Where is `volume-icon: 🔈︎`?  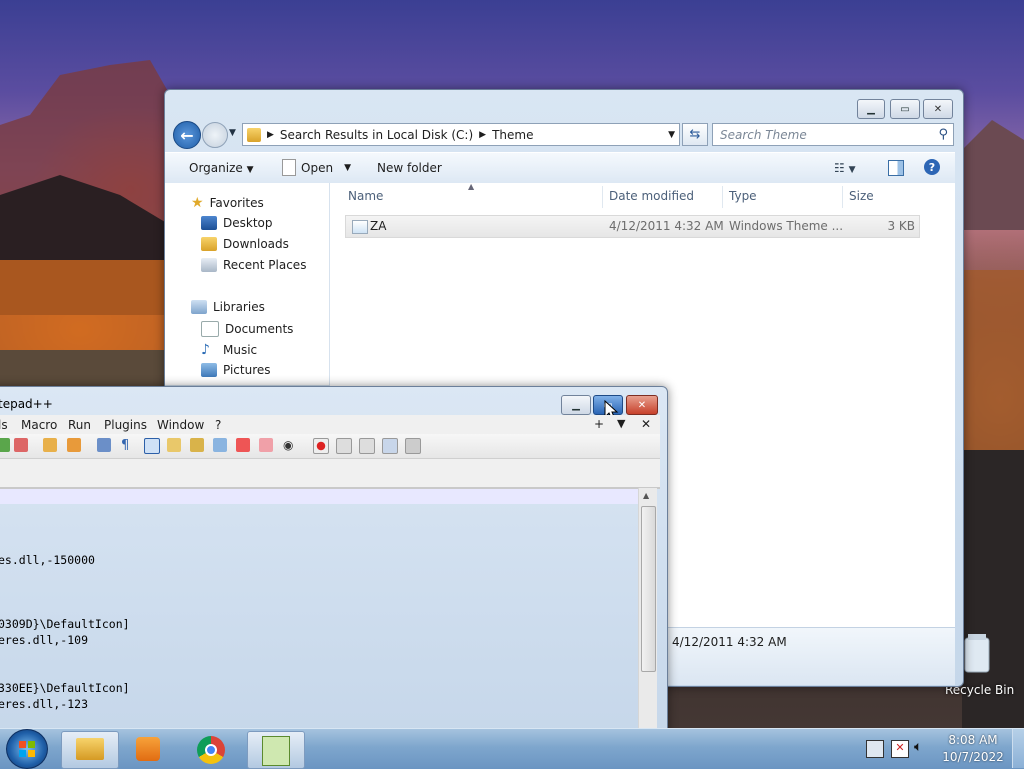 volume-icon: 🔈︎ is located at coordinates (918, 747).